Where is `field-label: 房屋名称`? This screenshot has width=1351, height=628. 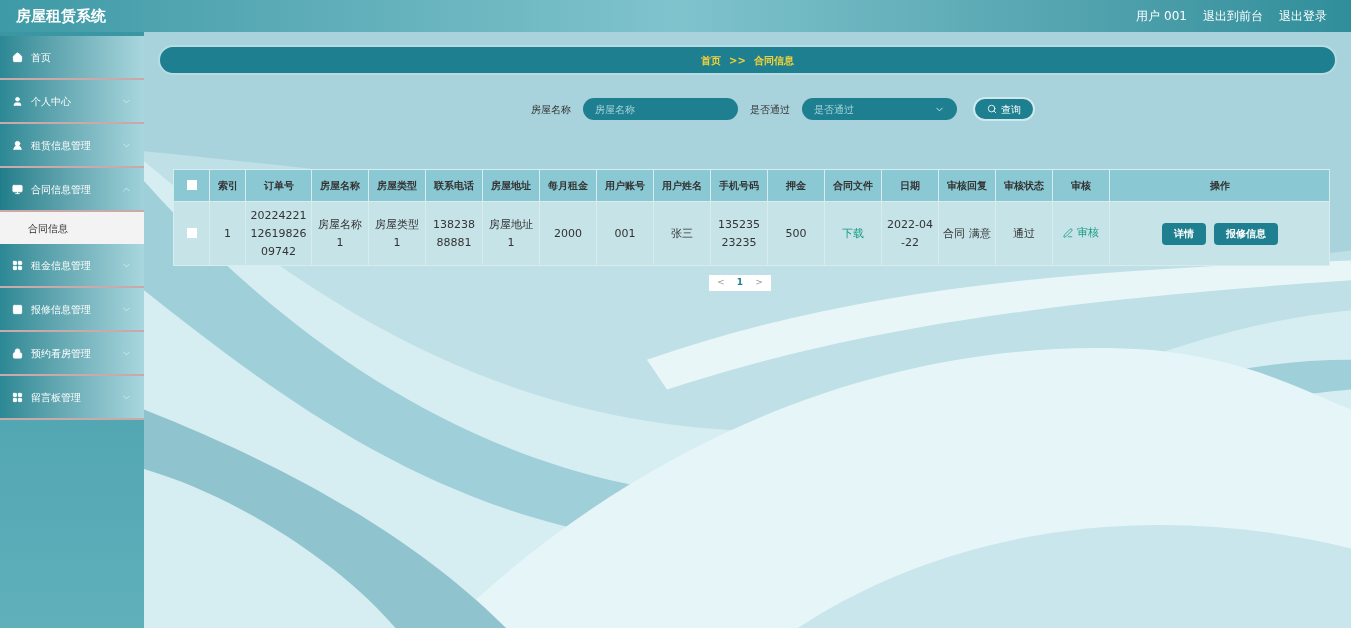
field-label: 房屋名称 is located at coordinates (550, 109).